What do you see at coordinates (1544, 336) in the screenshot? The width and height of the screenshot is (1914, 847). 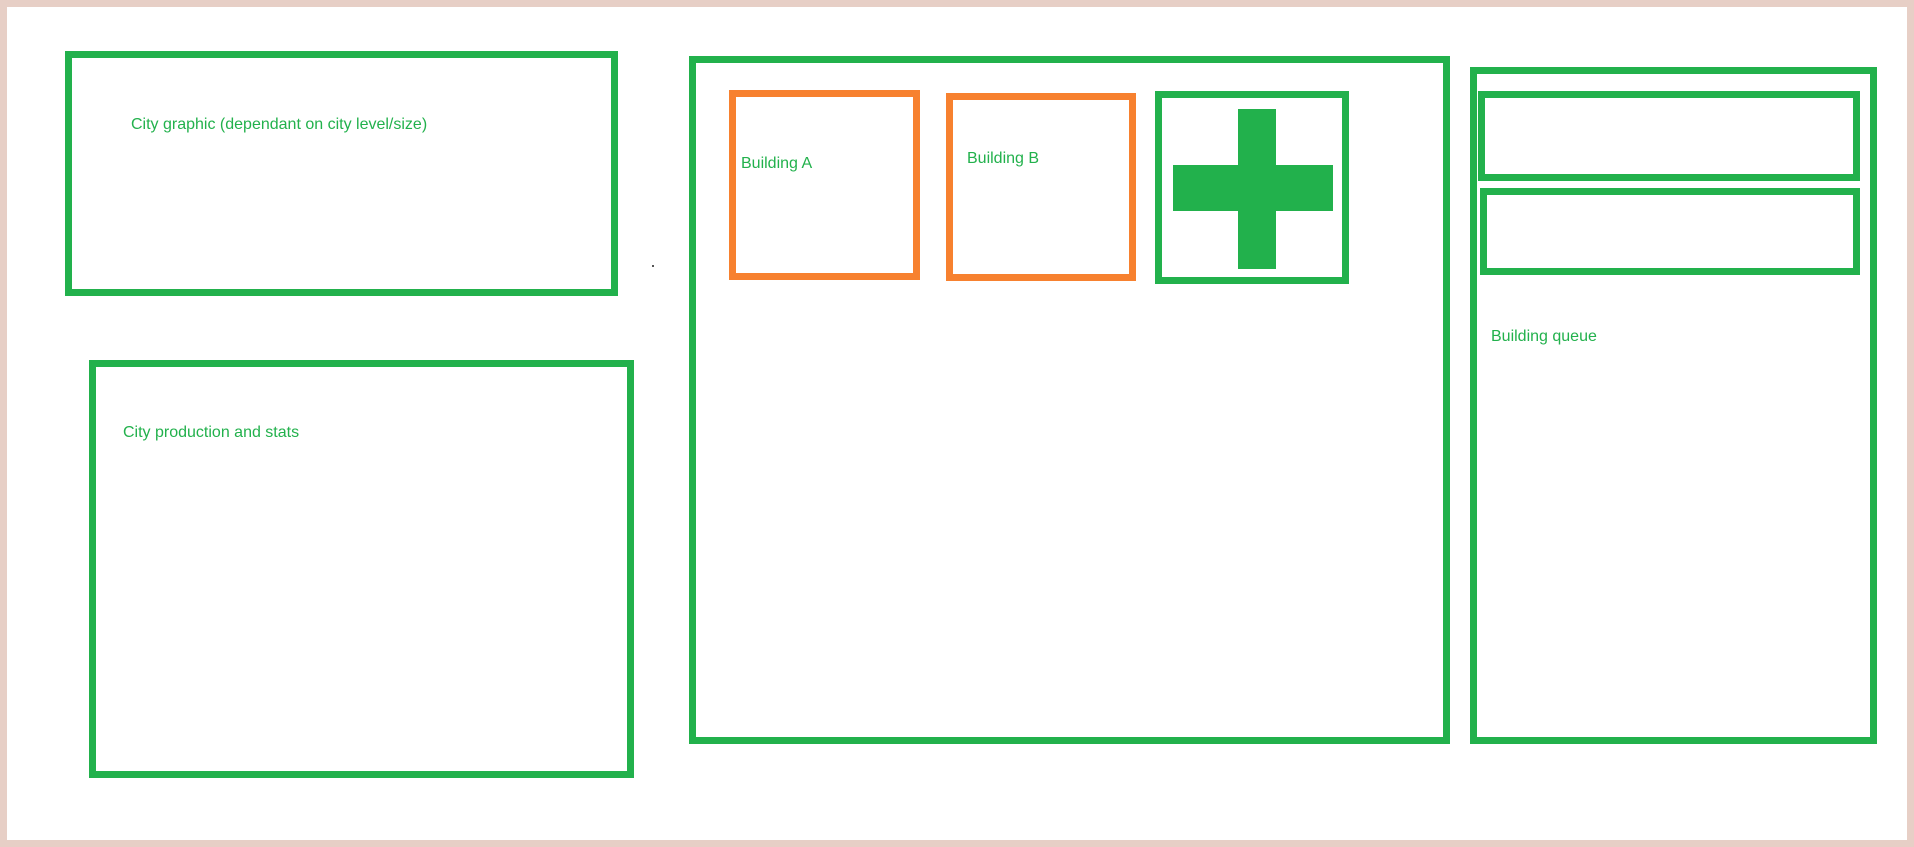 I see `building-queue-label: Building queue` at bounding box center [1544, 336].